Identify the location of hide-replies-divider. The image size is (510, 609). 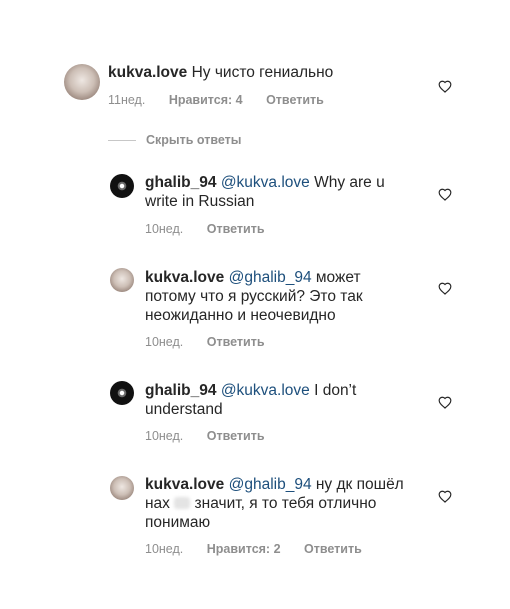
(122, 140).